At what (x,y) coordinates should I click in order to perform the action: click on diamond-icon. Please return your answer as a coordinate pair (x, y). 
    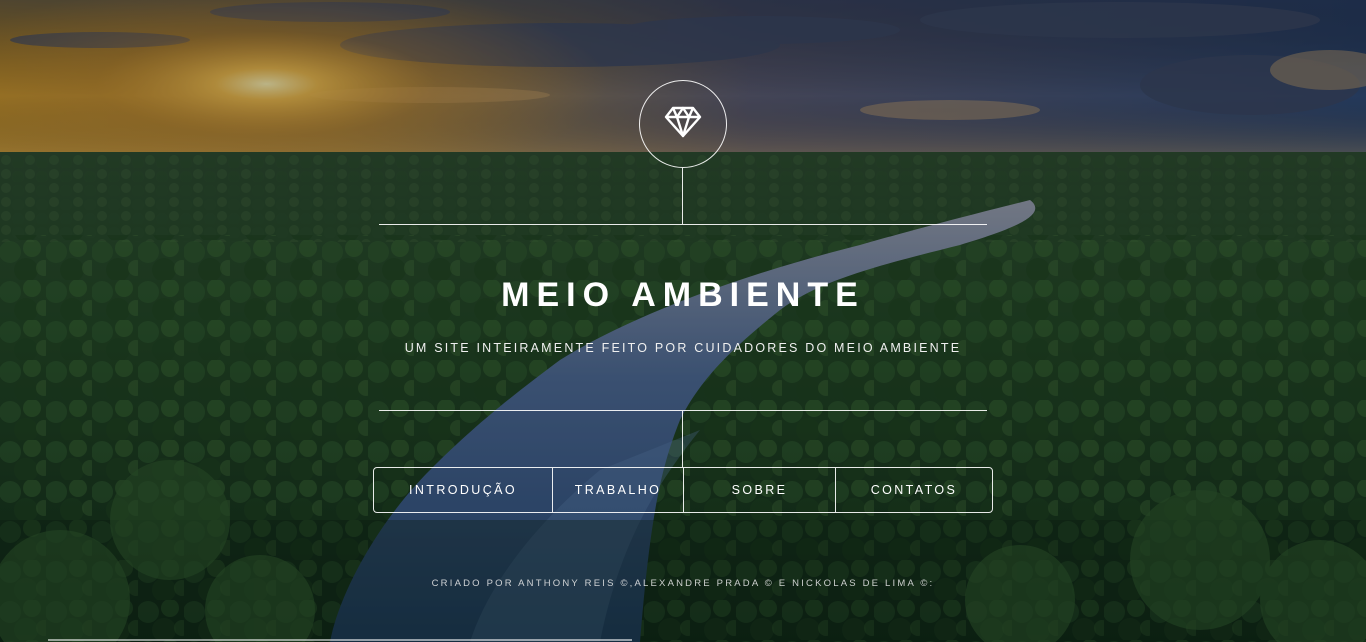
    Looking at the image, I should click on (683, 124).